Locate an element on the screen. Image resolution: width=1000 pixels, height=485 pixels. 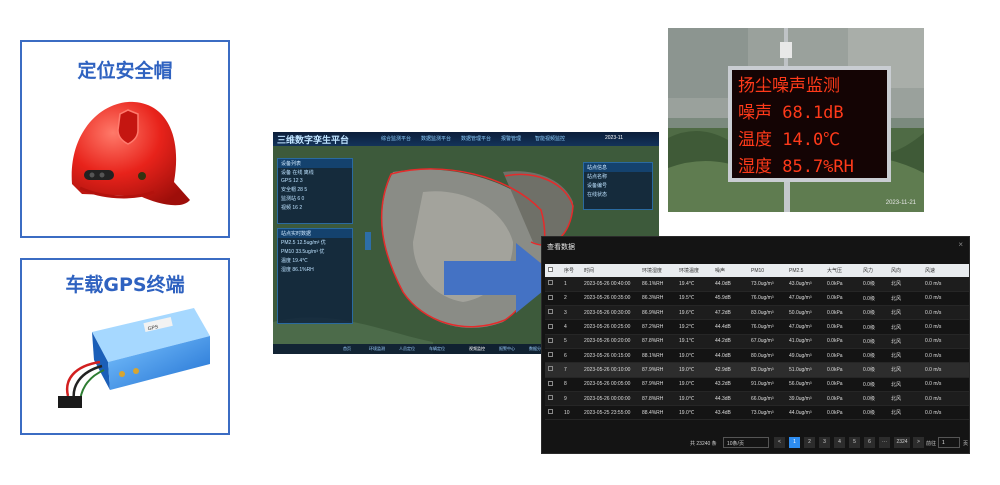
column-header: PM10 is located at coordinates (767, 270).